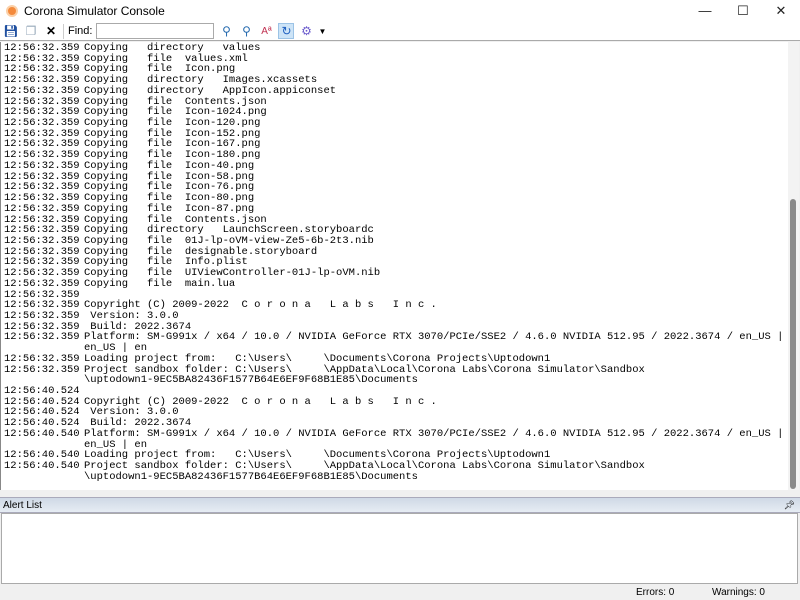  Describe the element at coordinates (44, 477) in the screenshot. I see `console-timestamp` at that location.